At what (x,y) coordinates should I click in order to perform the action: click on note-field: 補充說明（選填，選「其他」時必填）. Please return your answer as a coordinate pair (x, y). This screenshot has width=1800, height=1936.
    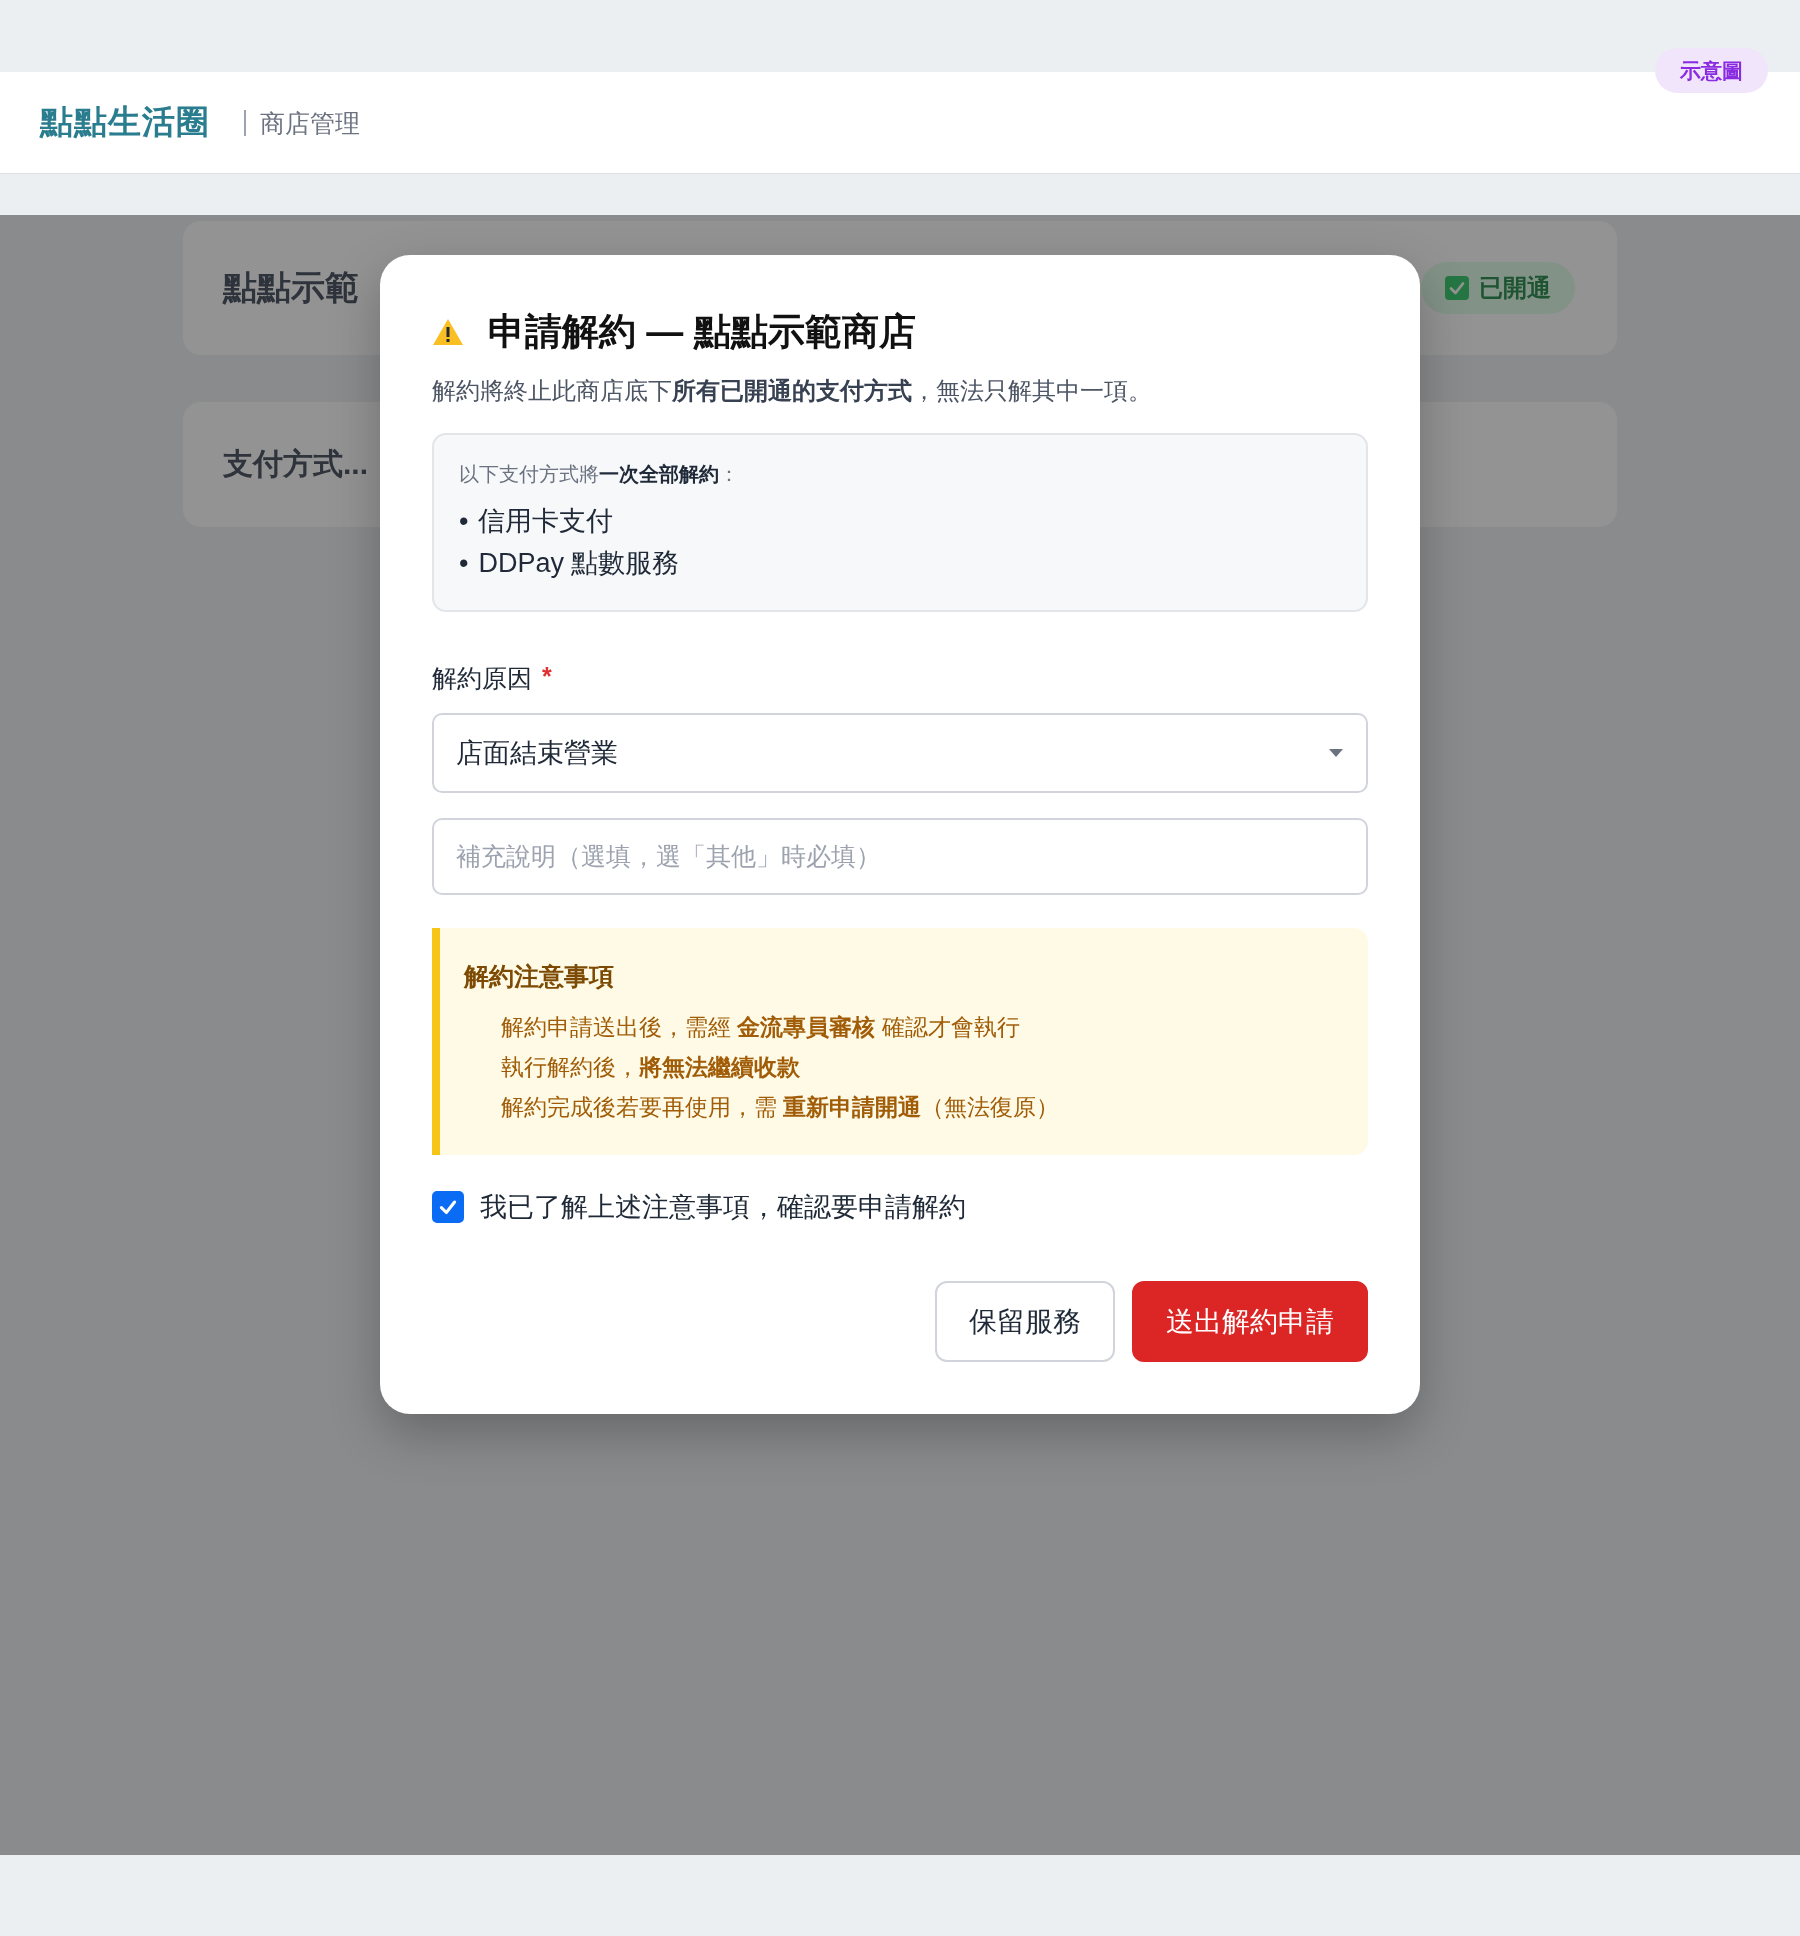
    Looking at the image, I should click on (900, 856).